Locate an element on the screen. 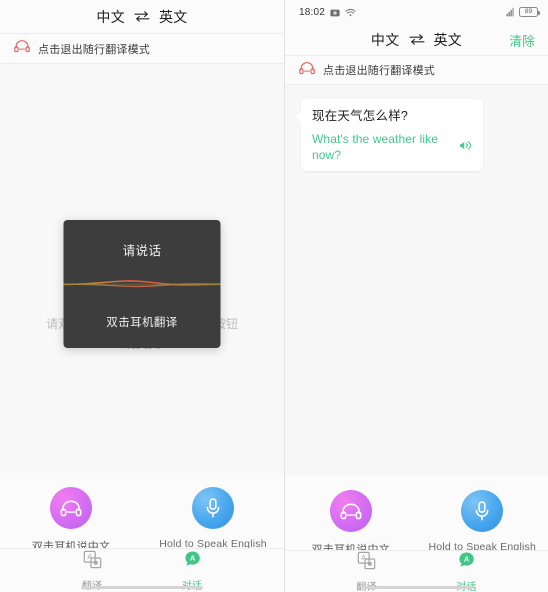  message-bubble: 现在天气怎么样? What's the weather like now? is located at coordinates (389, 135).